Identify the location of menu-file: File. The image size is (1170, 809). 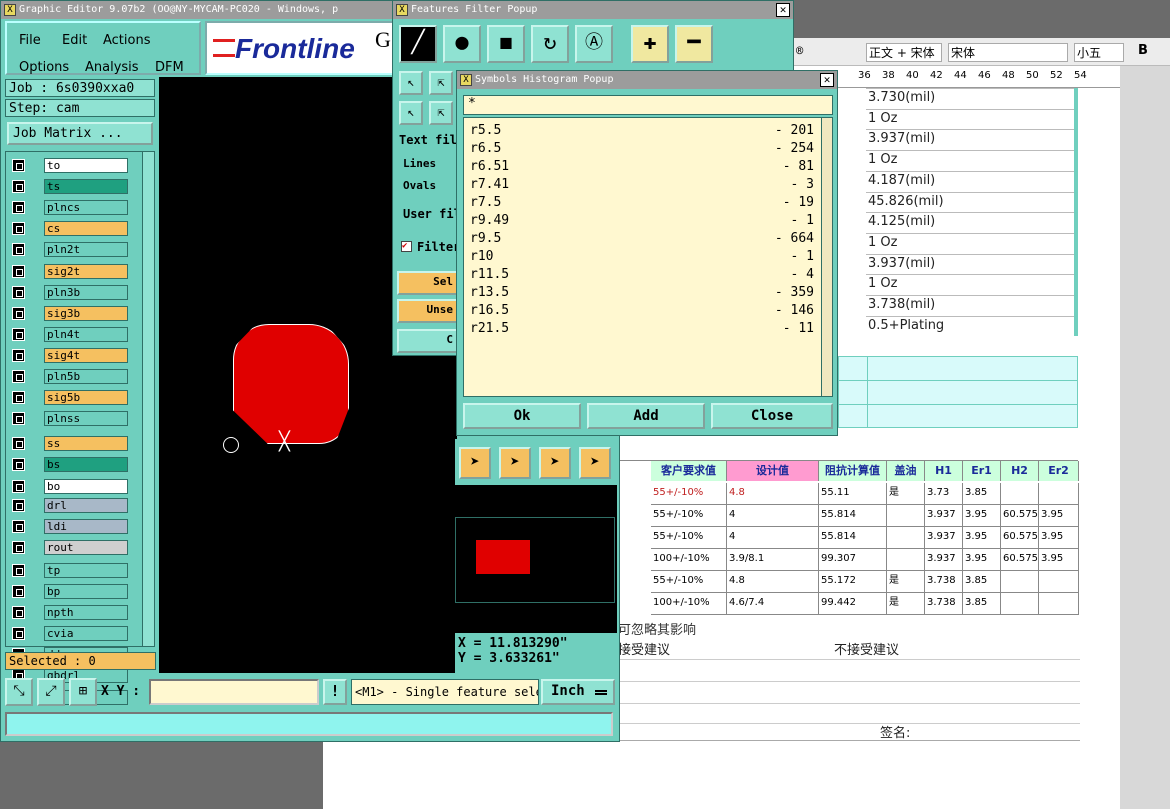
(30, 40).